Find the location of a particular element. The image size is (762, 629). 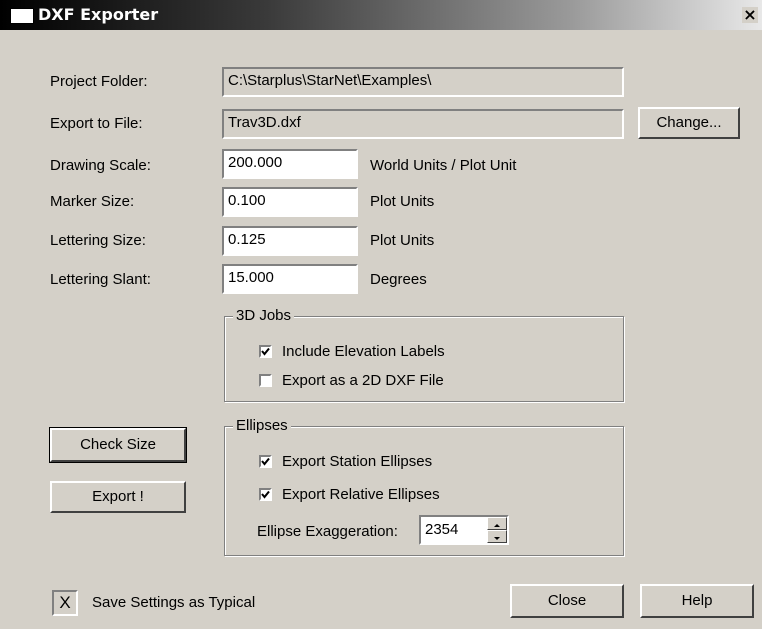

ellipse-exaggeration-label: Ellipse Exaggeration: is located at coordinates (327, 531).